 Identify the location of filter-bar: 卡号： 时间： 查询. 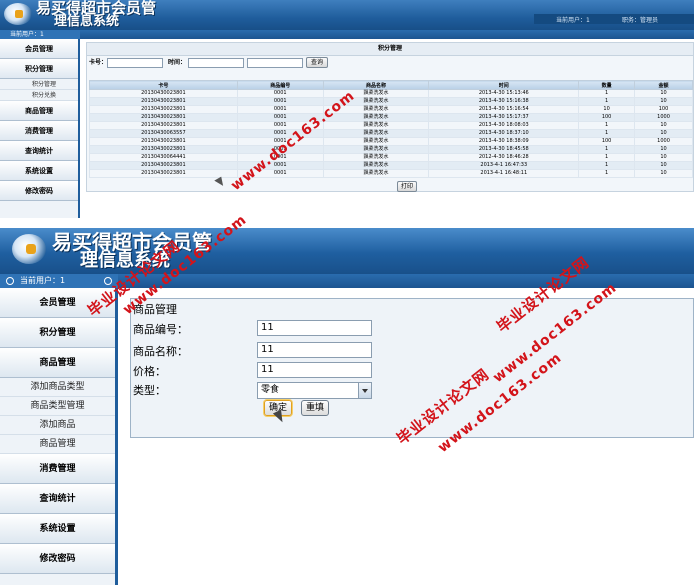
(389, 63).